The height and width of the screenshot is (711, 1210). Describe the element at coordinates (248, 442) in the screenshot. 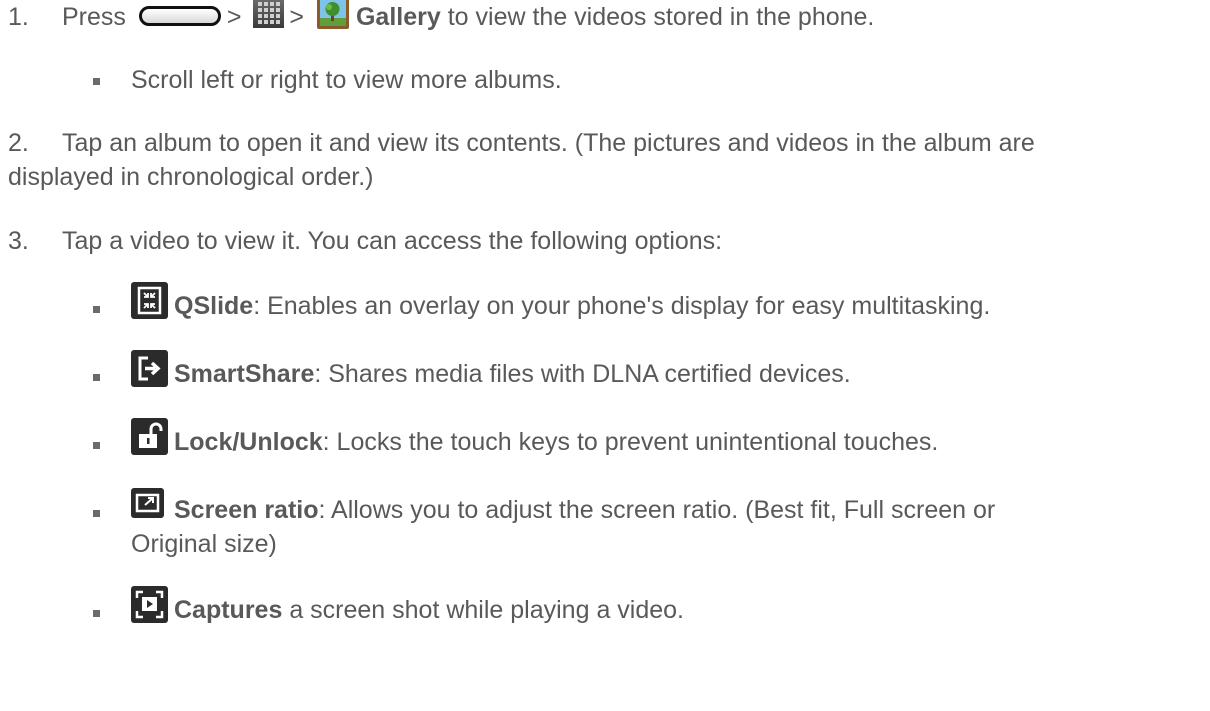

I see `option-label: Lock/Unlock` at that location.